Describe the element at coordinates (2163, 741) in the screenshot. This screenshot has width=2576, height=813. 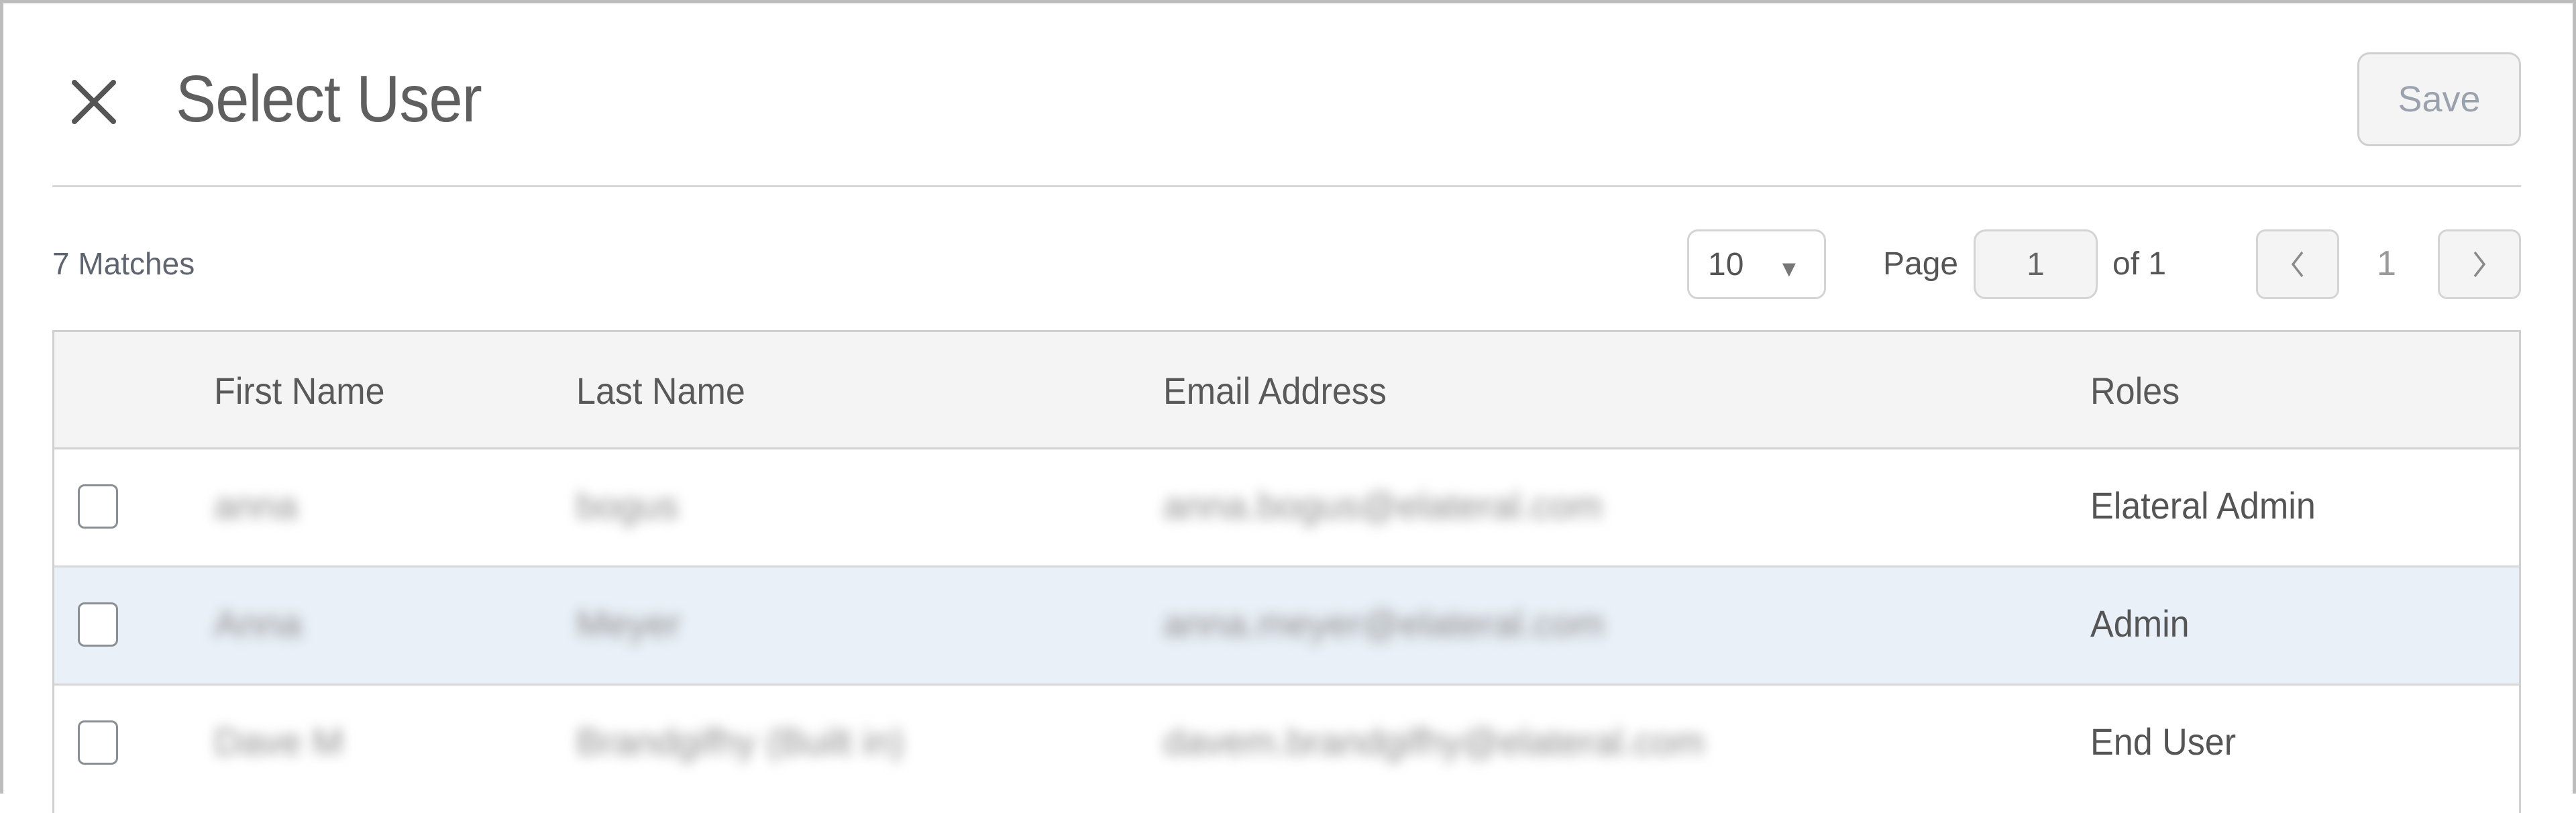
I see `role-cell: End User` at that location.